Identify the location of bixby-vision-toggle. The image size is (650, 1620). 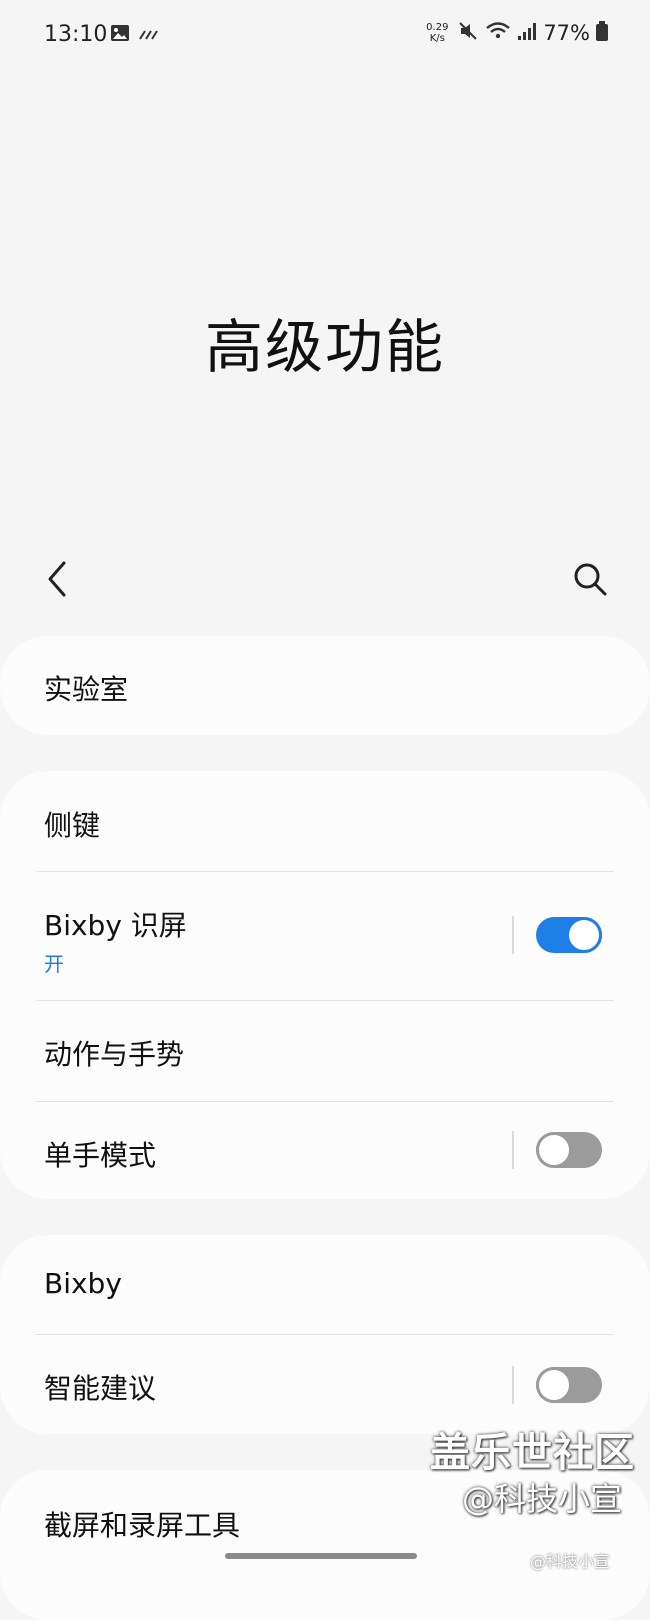
(569, 935).